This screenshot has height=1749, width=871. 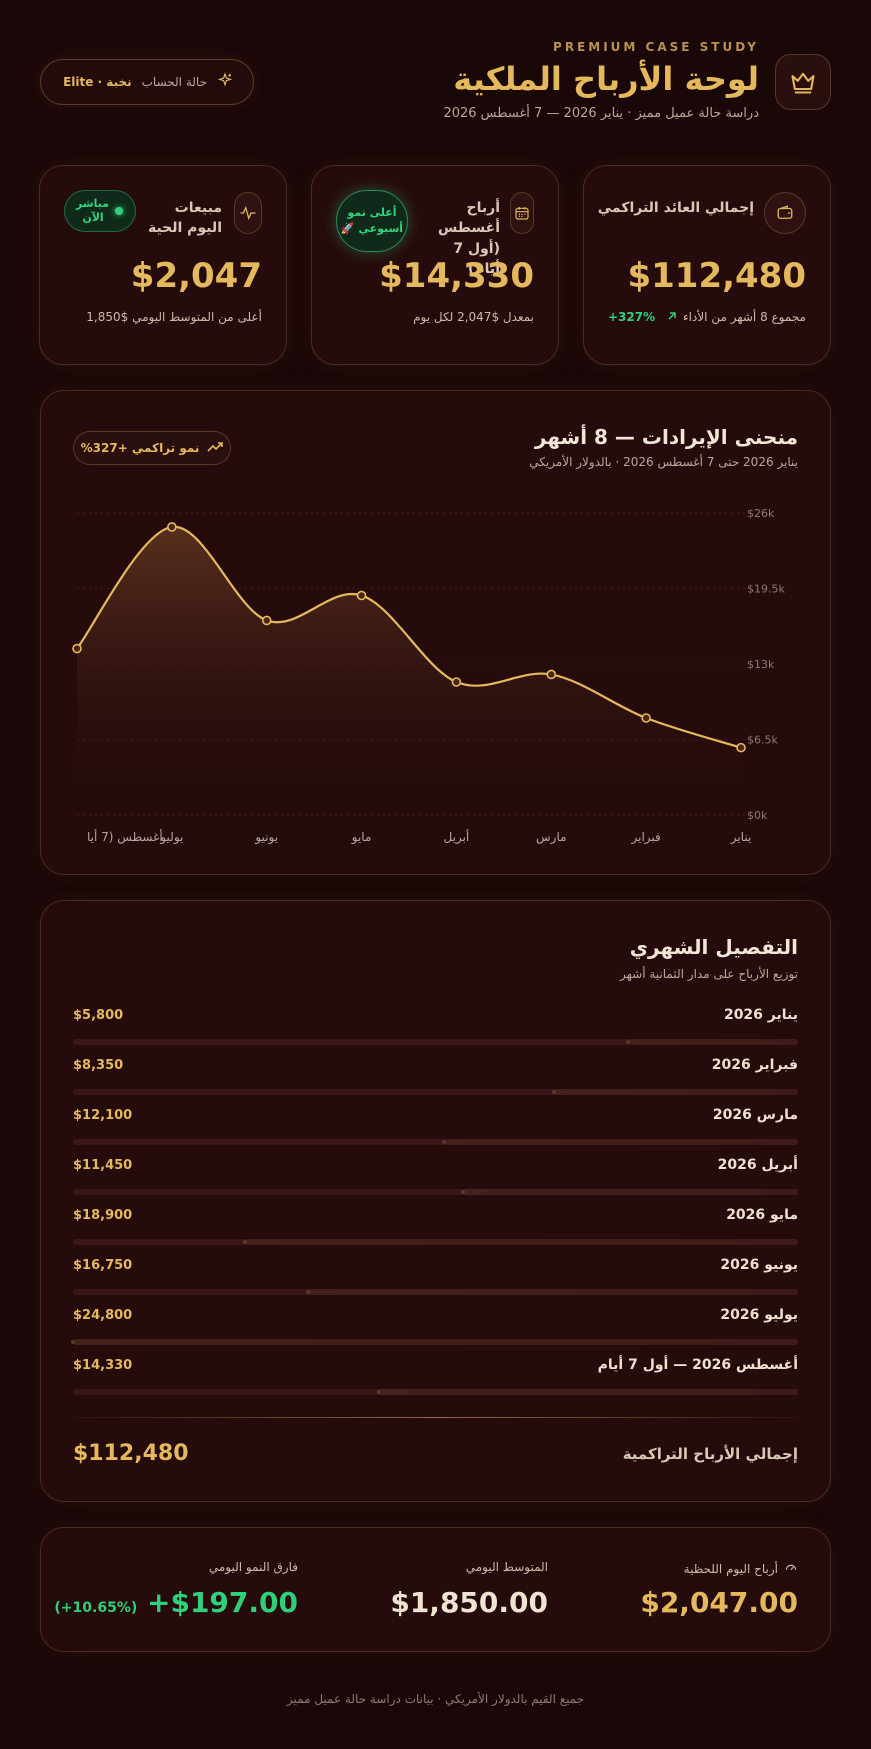 What do you see at coordinates (98, 1015) in the screenshot?
I see `row-value: $5,800` at bounding box center [98, 1015].